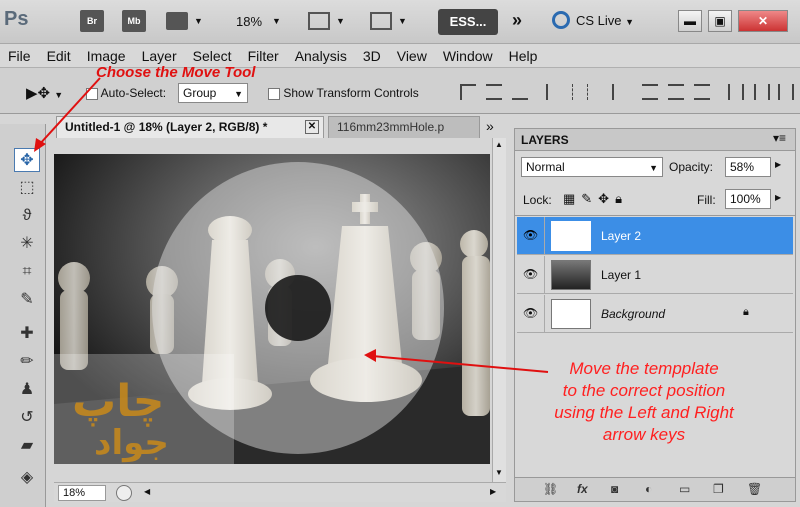  Describe the element at coordinates (706, 200) in the screenshot. I see `fill-label: Fill:` at that location.